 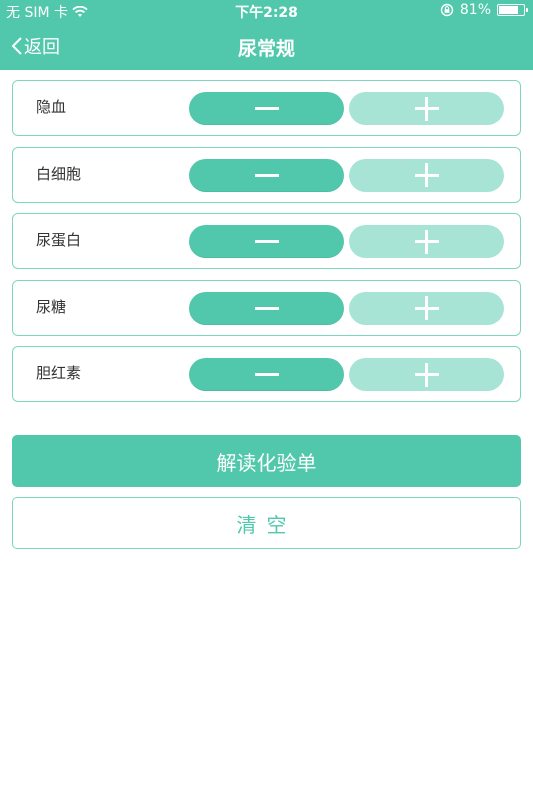 I want to click on list-item: 尿糖, so click(x=266, y=307).